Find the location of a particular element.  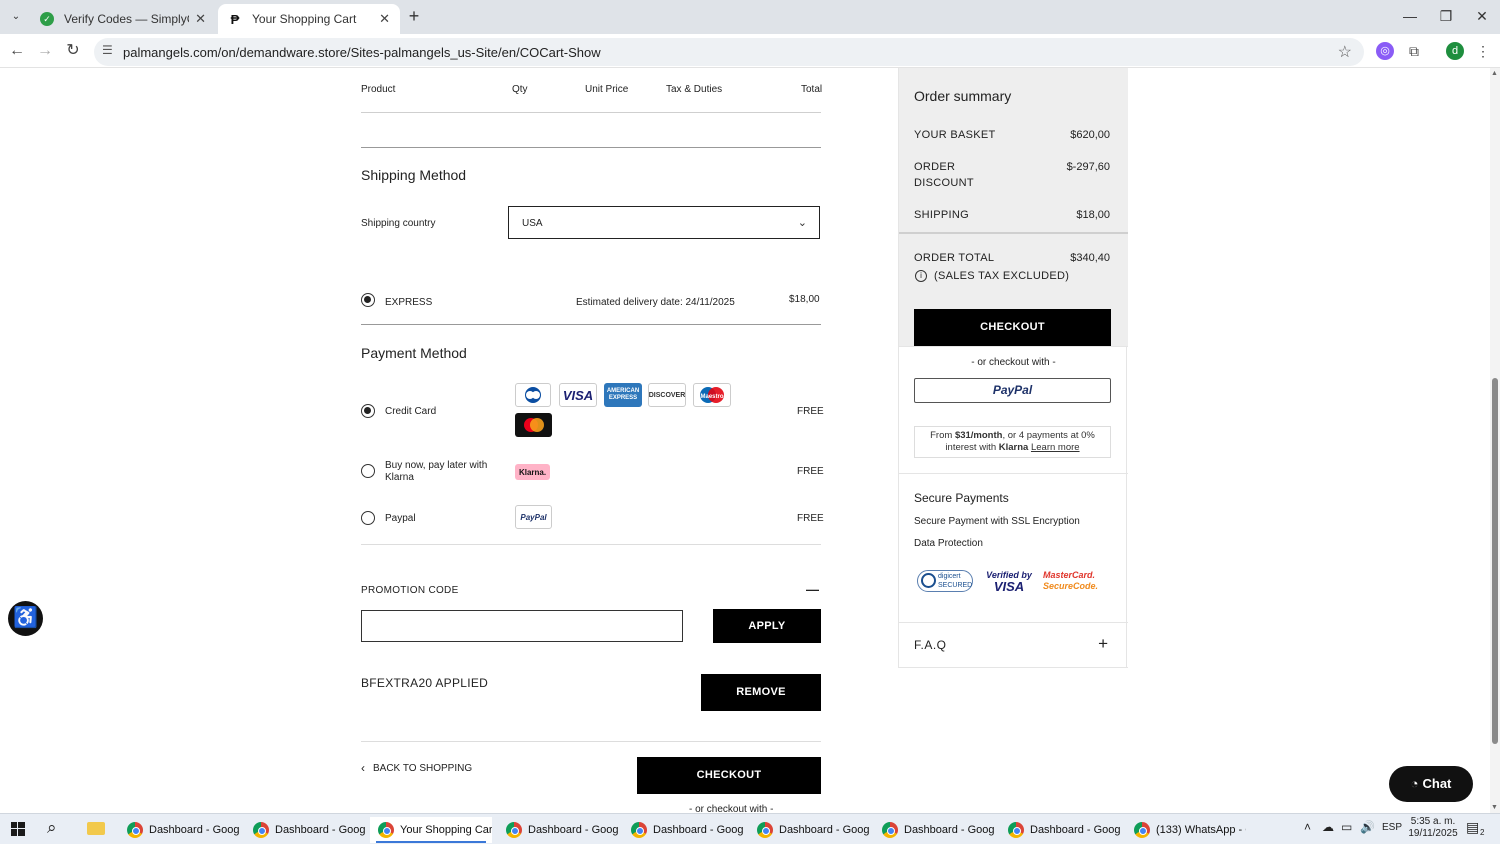

tab-simplycodes: ✓ Verify Codes — SimplyCodes ✕ is located at coordinates (123, 19).